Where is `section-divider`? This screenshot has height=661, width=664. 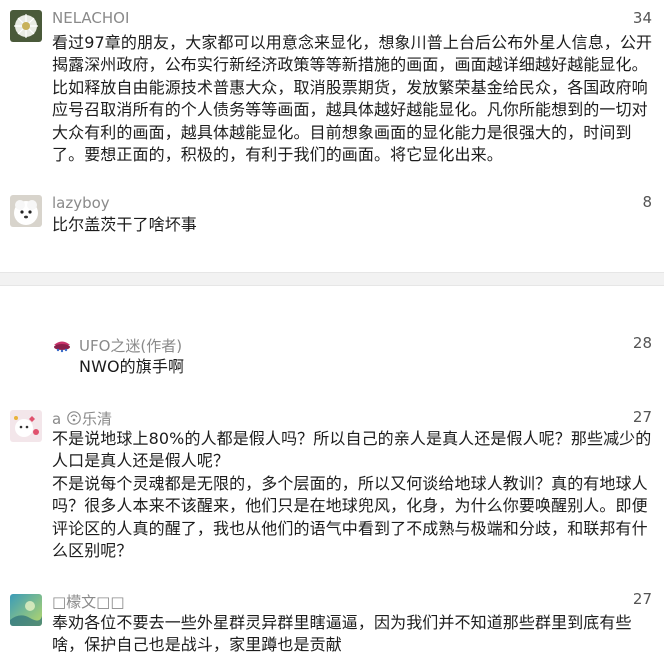 section-divider is located at coordinates (332, 279).